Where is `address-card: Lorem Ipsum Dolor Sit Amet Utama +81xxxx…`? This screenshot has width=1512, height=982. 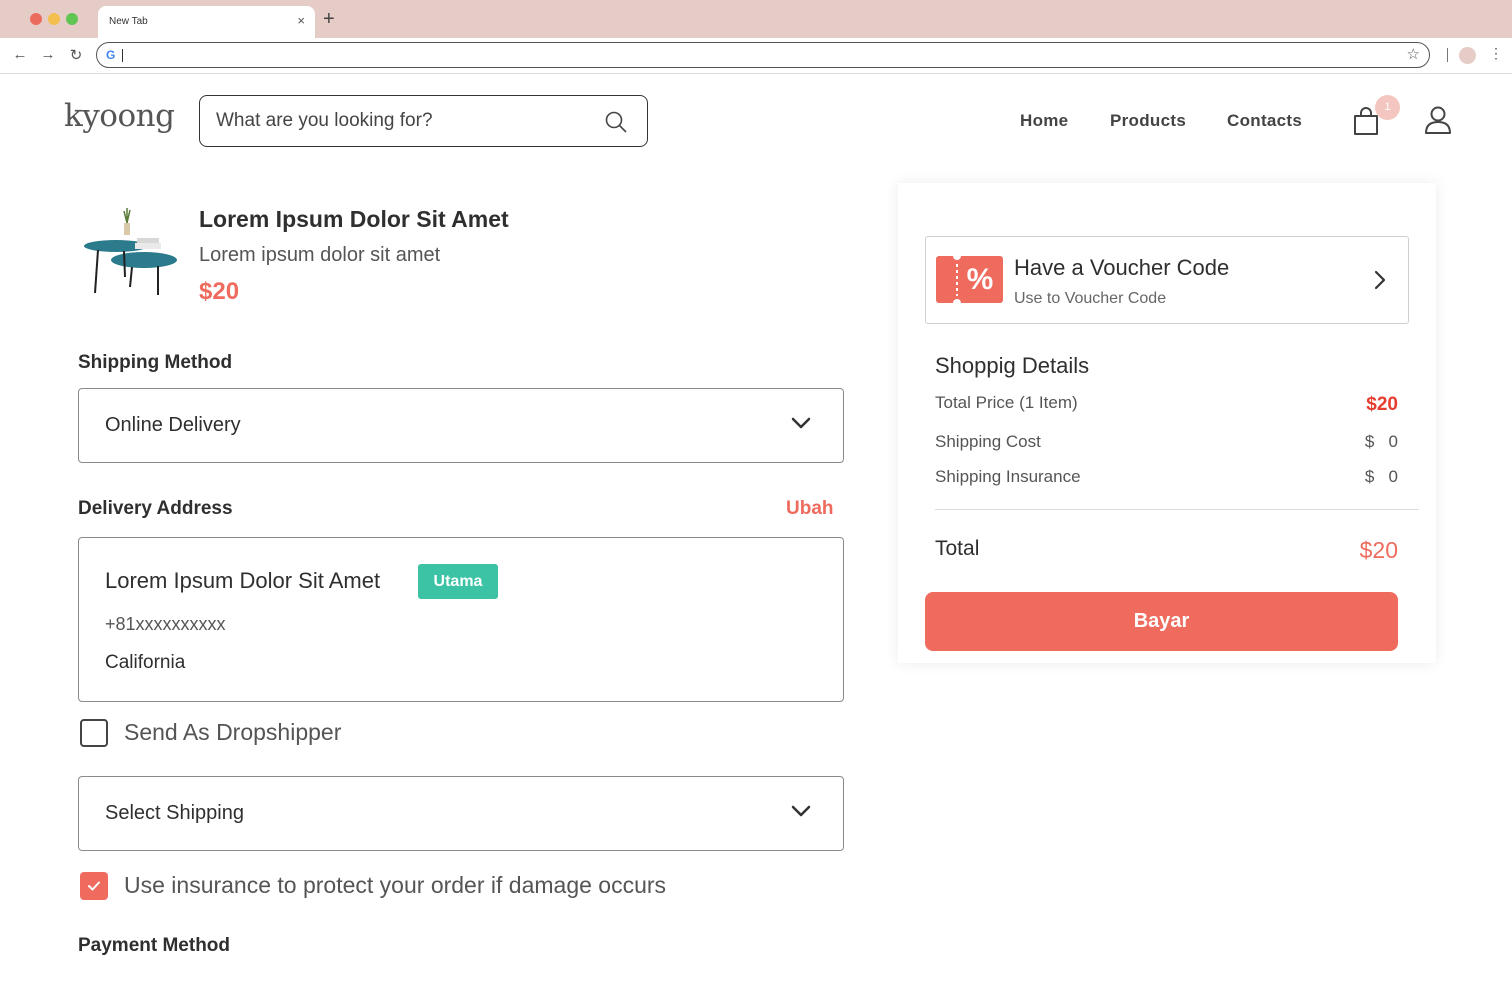 address-card: Lorem Ipsum Dolor Sit Amet Utama +81xxxx… is located at coordinates (461, 619).